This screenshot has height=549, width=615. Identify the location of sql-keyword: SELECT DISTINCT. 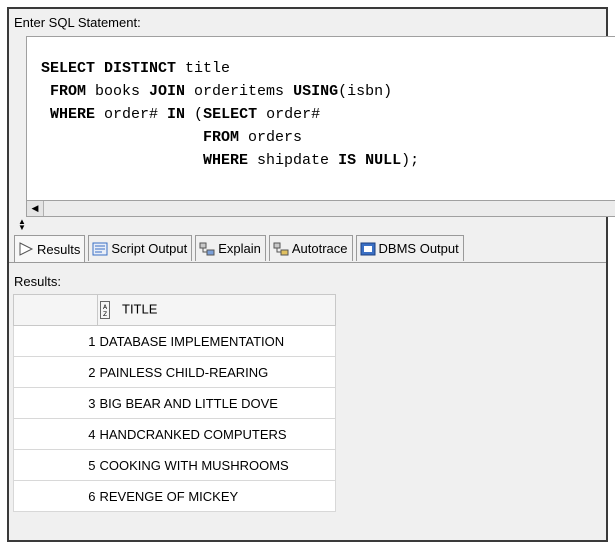
(109, 68).